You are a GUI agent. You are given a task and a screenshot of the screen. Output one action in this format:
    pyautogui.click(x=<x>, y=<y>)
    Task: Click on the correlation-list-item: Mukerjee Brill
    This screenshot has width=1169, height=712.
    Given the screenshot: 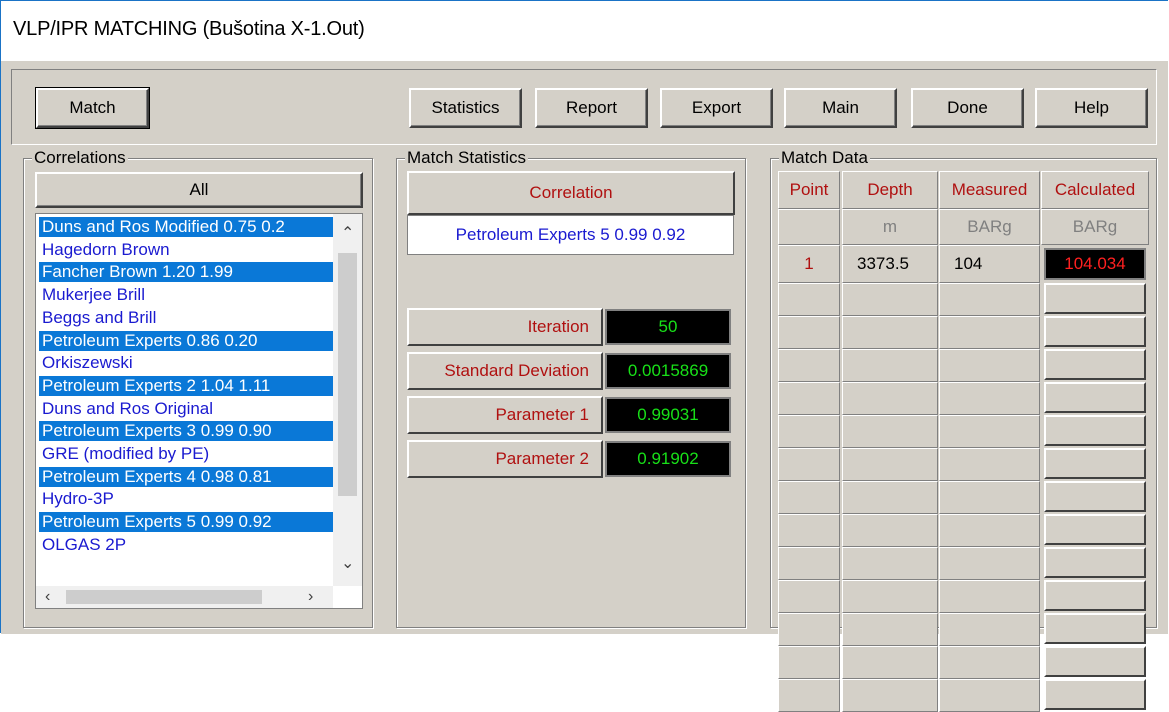 What is the action you would take?
    pyautogui.click(x=186, y=295)
    